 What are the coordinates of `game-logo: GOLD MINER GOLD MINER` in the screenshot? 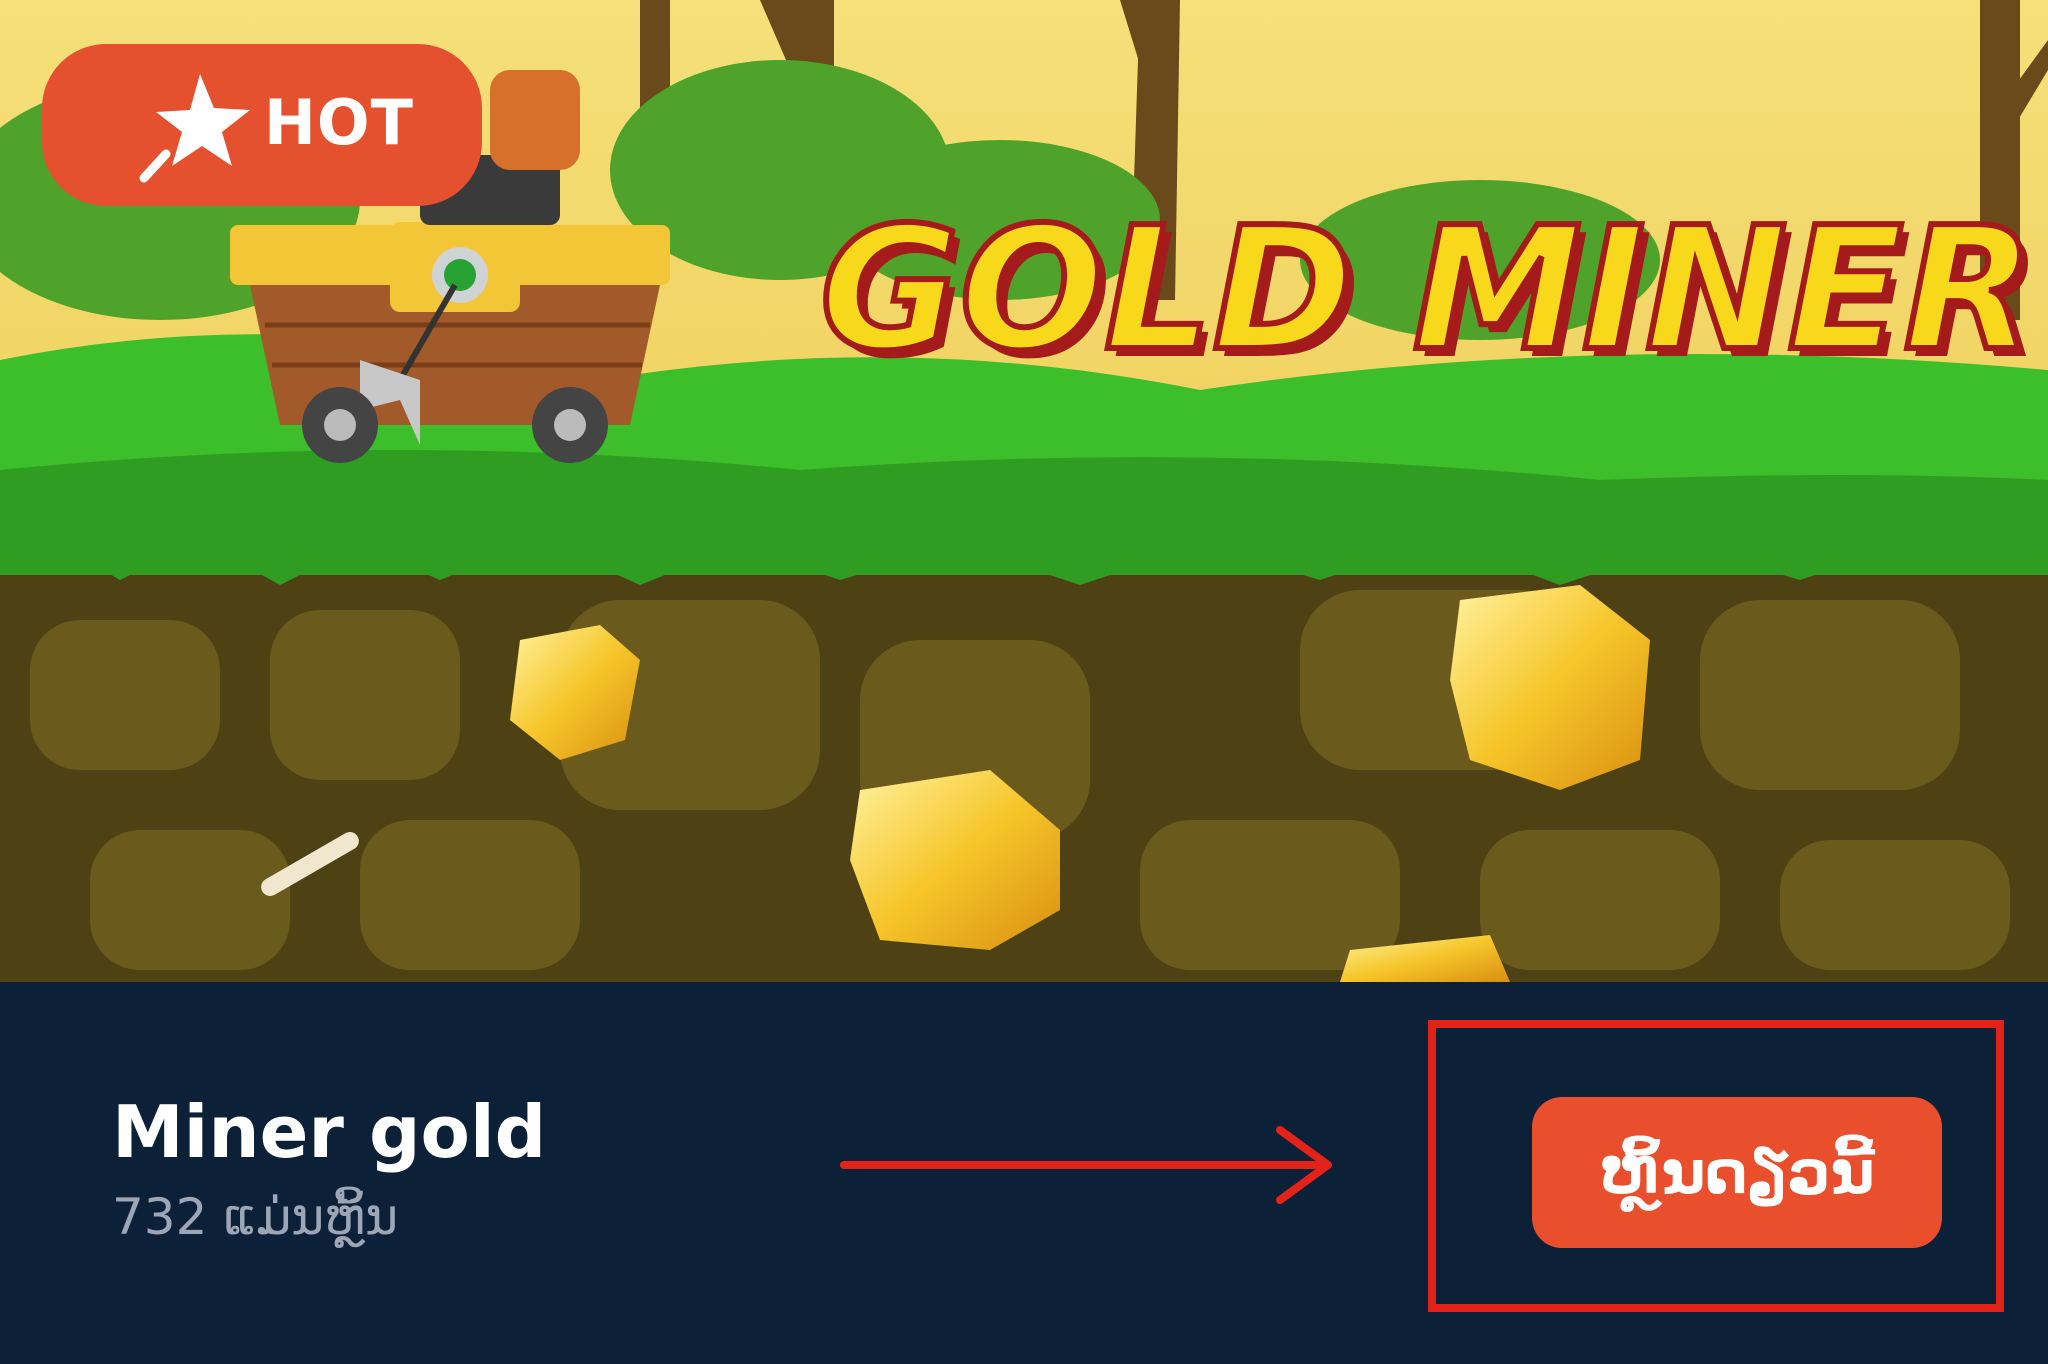 It's located at (1429, 292).